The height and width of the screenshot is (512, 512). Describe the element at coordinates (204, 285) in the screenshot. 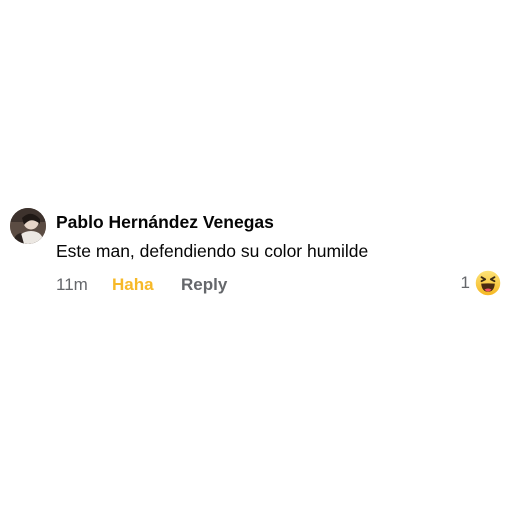

I see `reply-button: Reply` at that location.